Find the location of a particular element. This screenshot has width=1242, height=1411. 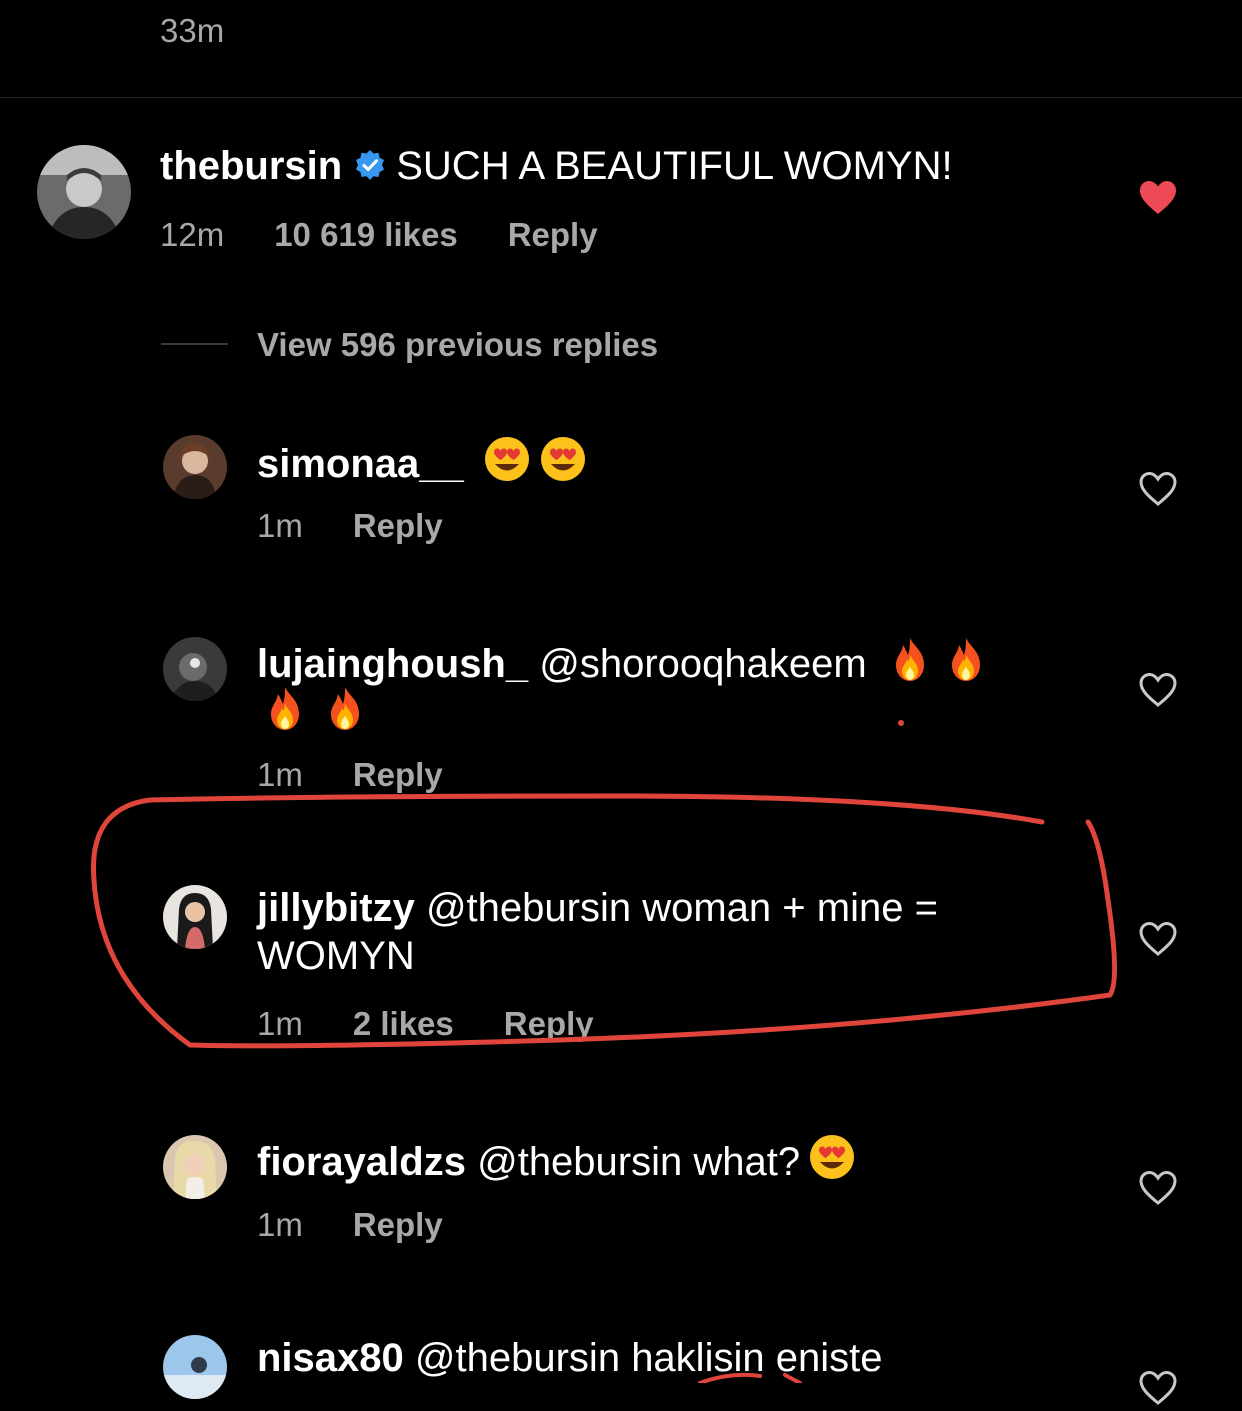

reply-3-likes: 2 likes is located at coordinates (403, 1023).